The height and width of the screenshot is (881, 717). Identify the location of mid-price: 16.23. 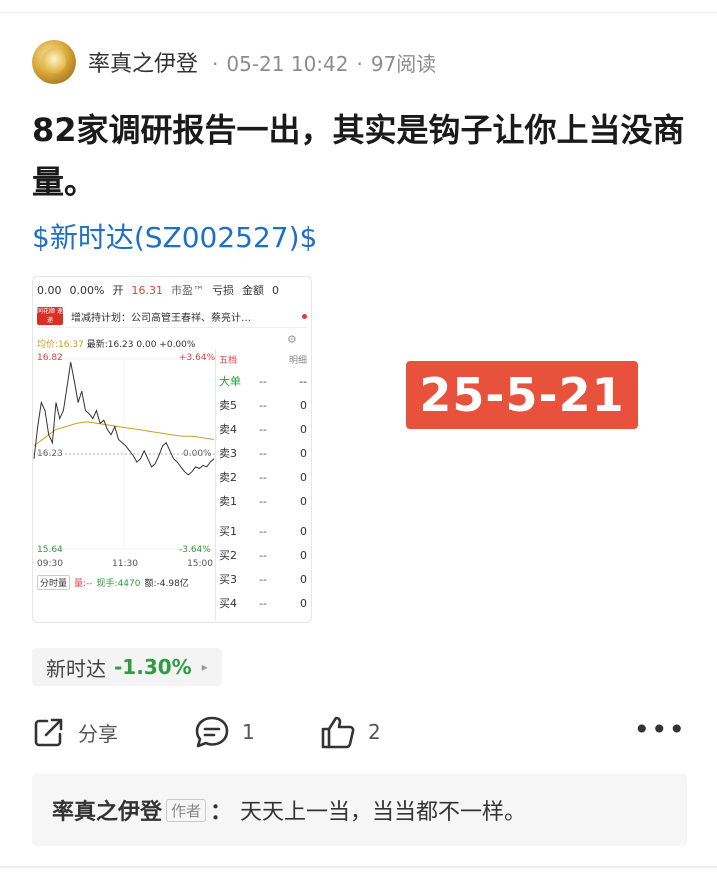
(50, 454).